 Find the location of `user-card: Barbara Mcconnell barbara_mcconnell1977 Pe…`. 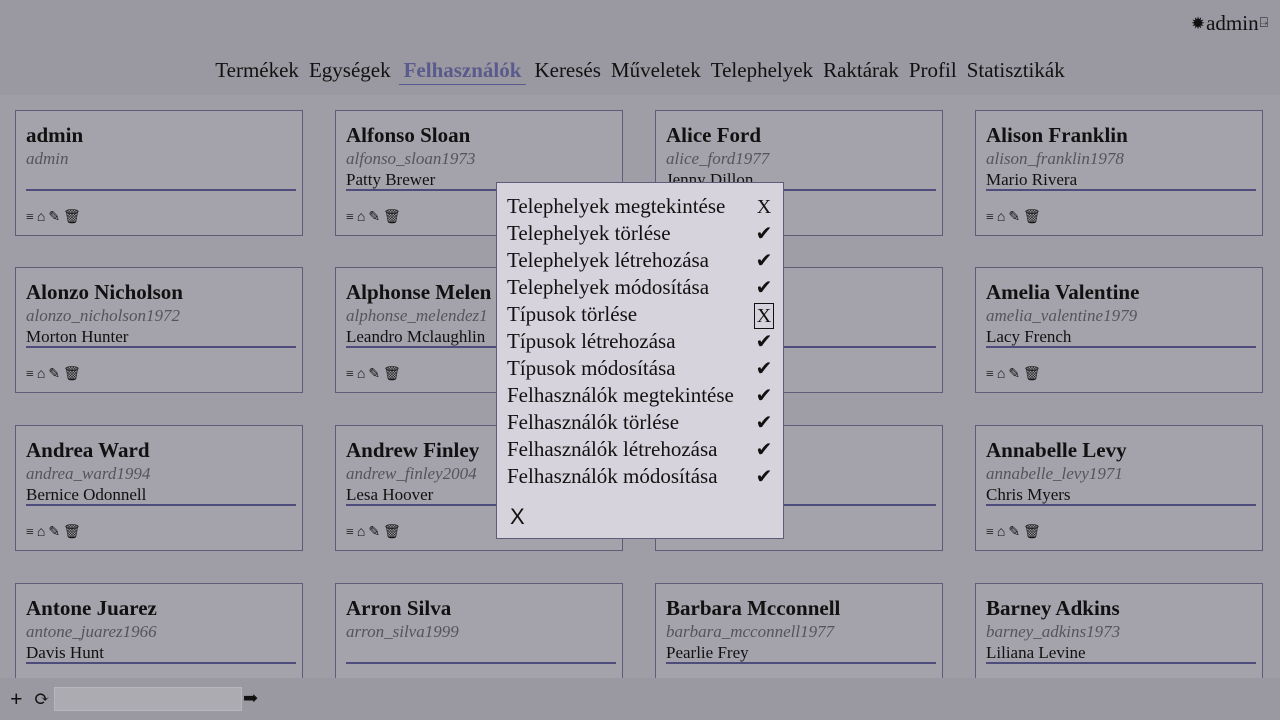

user-card: Barbara Mcconnell barbara_mcconnell1977 Pe… is located at coordinates (799, 630).